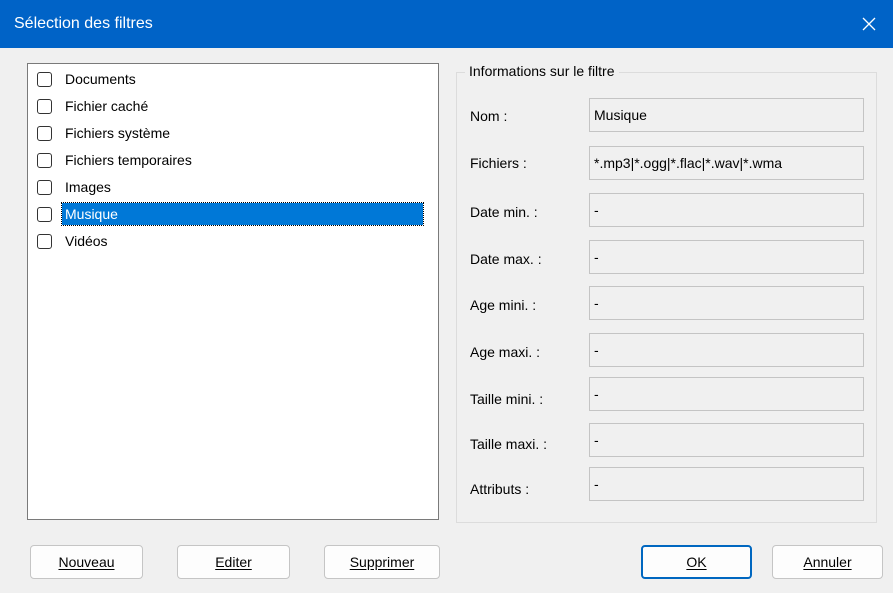 This screenshot has width=893, height=593. What do you see at coordinates (489, 116) in the screenshot?
I see `name-label: Nom :` at bounding box center [489, 116].